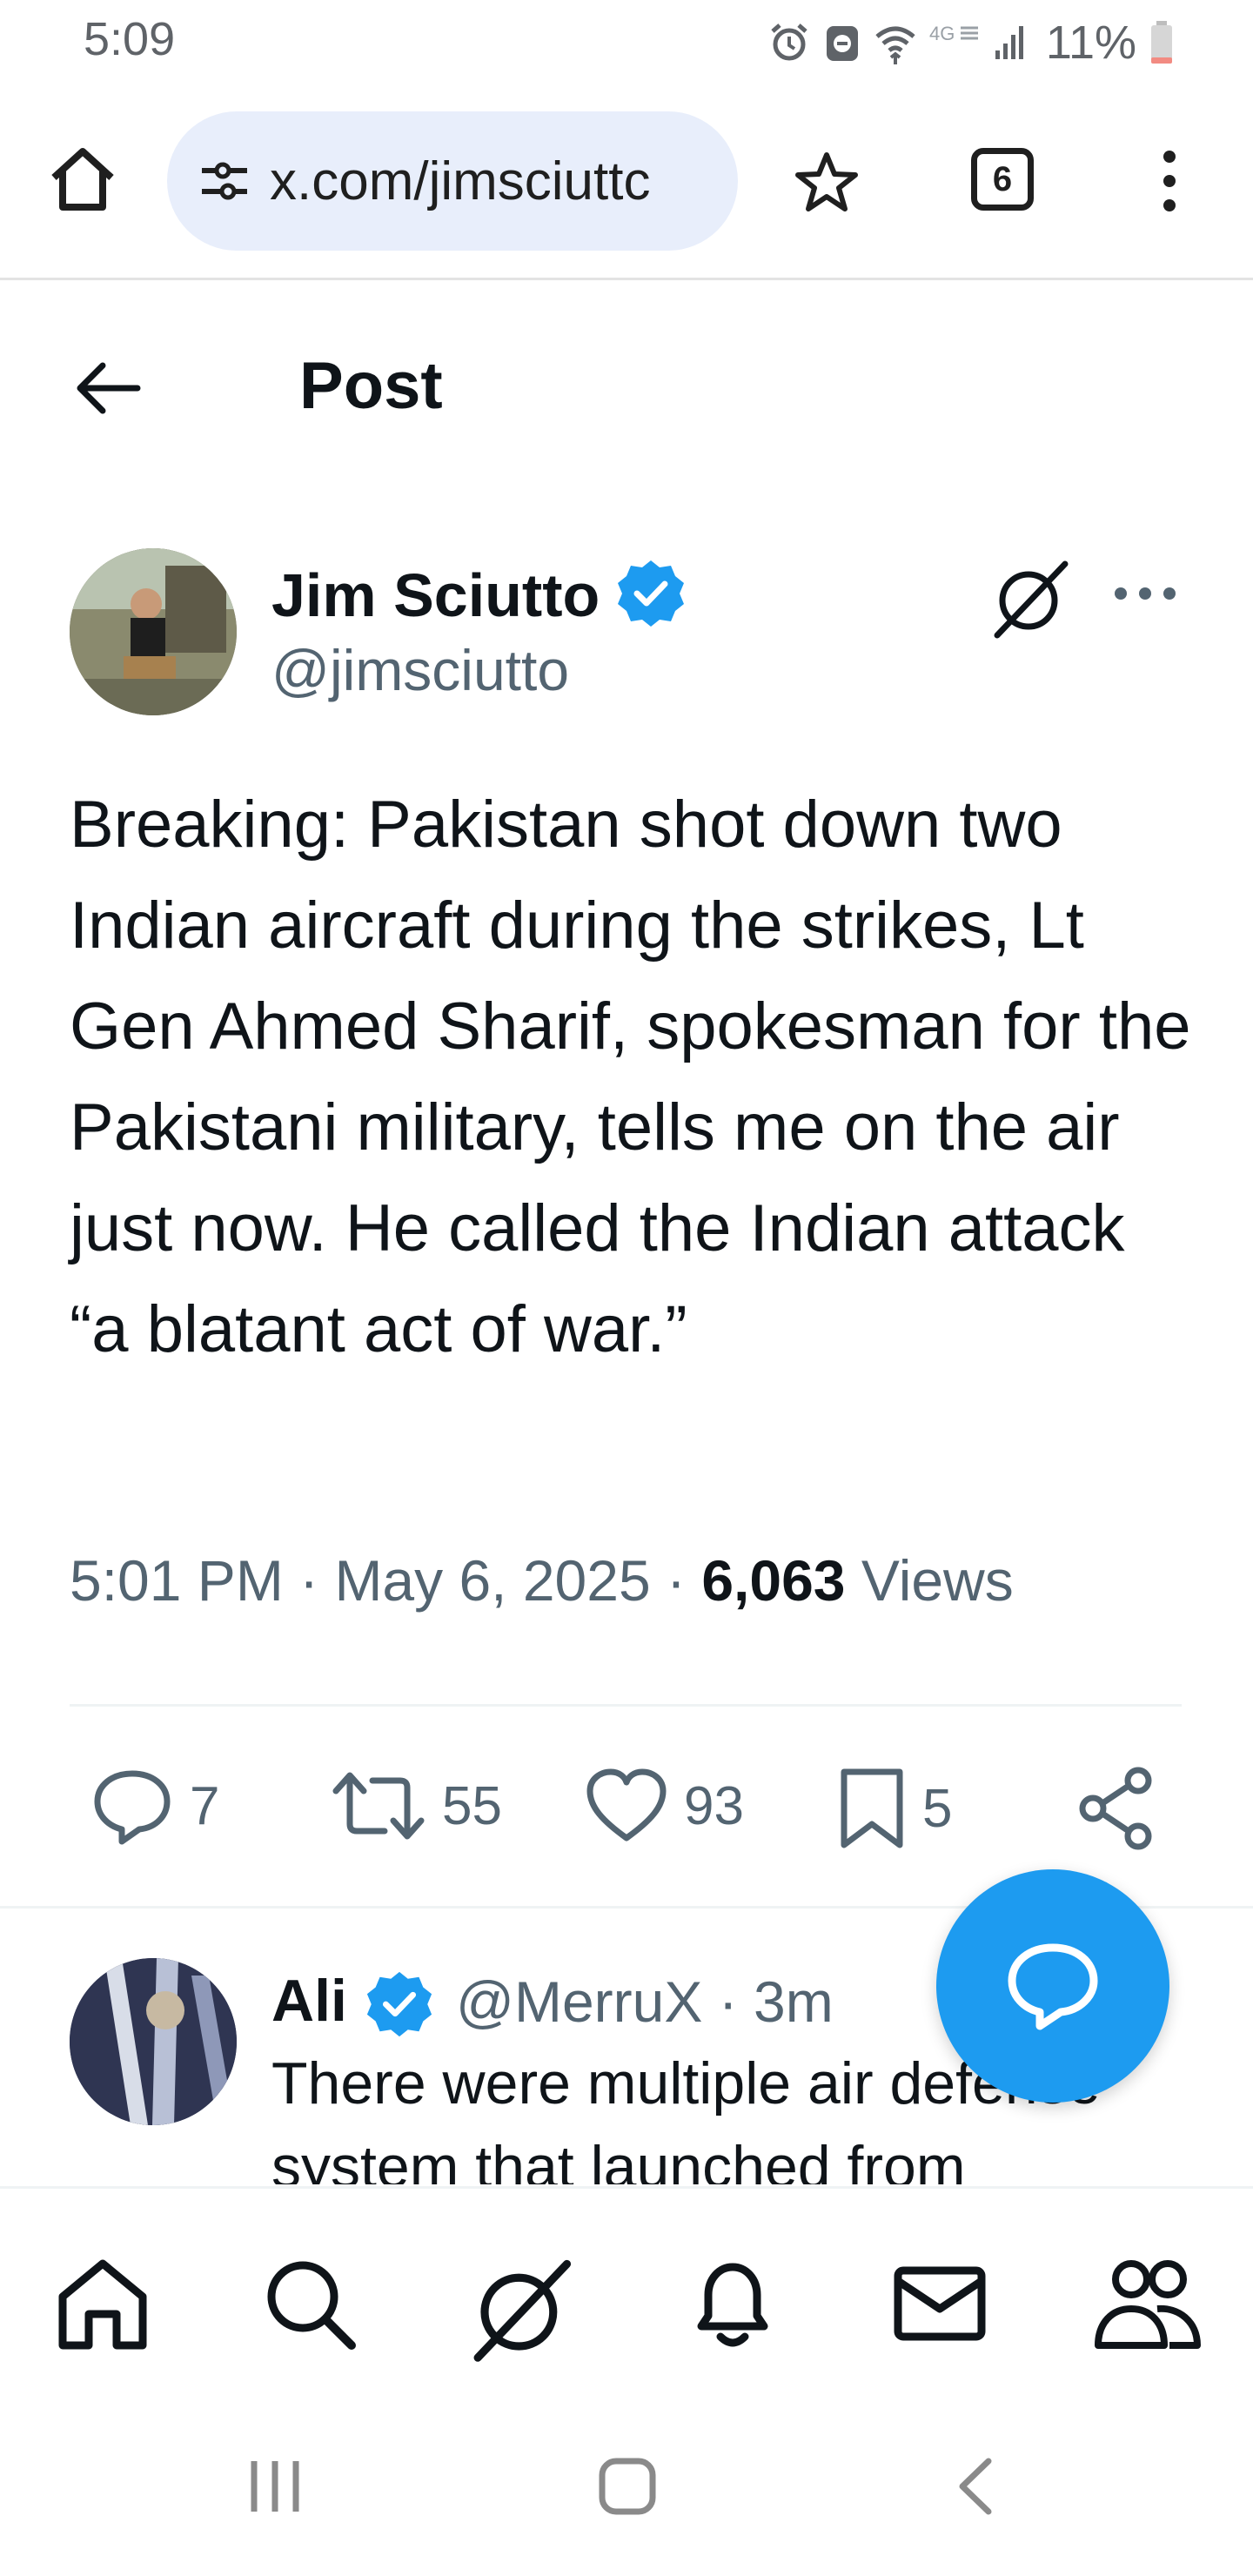 The image size is (1253, 2576). I want to click on reply-count: 7, so click(205, 1806).